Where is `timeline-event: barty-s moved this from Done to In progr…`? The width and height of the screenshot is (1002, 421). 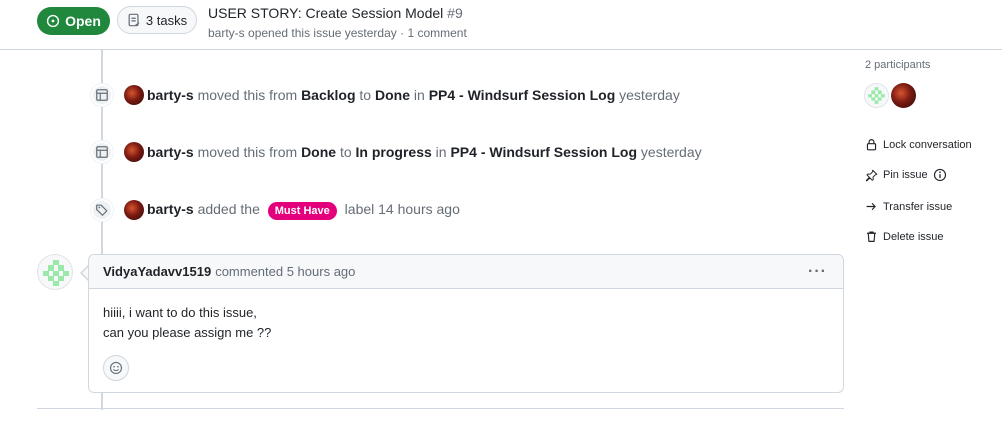
timeline-event: barty-s moved this from Done to In progr… is located at coordinates (396, 152).